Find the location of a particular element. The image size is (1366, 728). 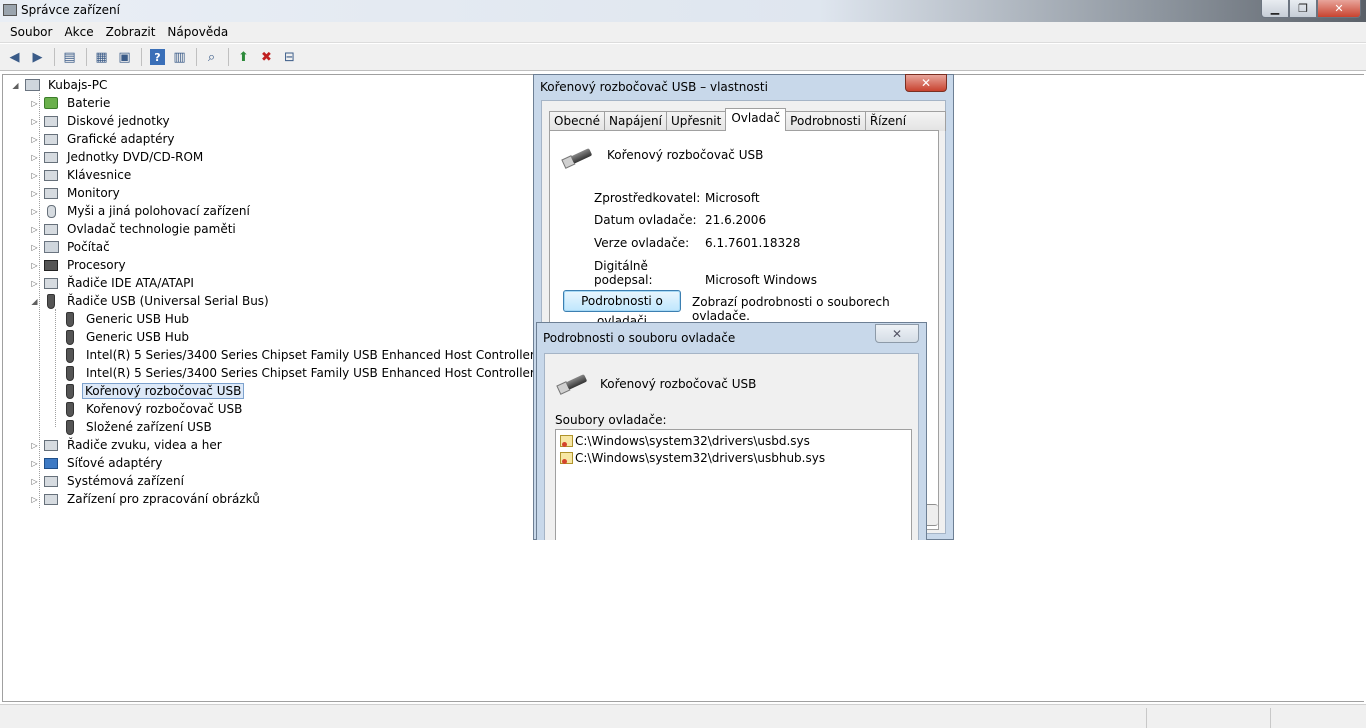

tab-power: Napájení is located at coordinates (635, 121).